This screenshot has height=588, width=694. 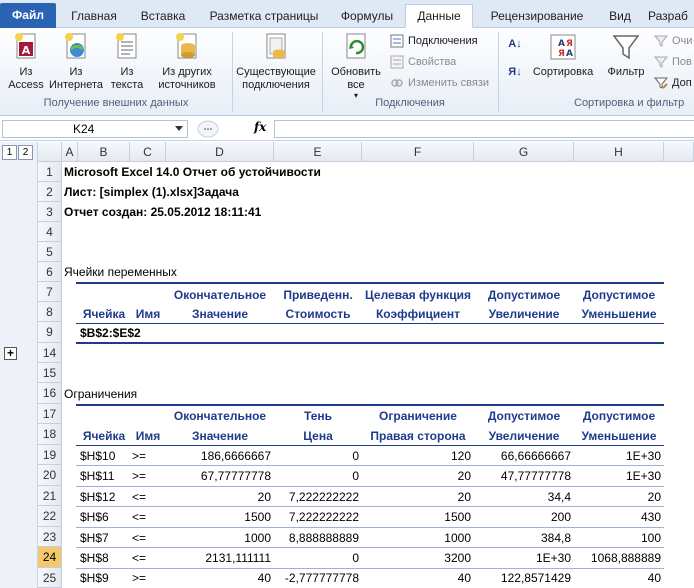 I want to click on from-other-sources-button: Из других источников, so click(x=187, y=62).